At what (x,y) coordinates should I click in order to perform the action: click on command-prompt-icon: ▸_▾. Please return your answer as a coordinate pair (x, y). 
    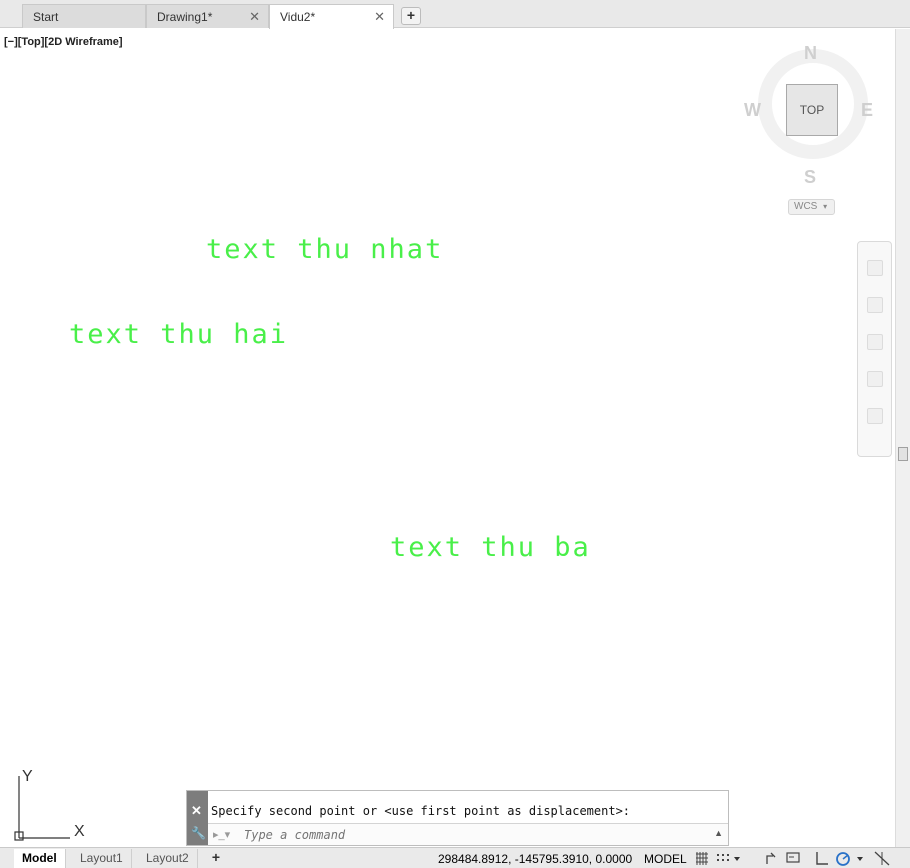
    Looking at the image, I should click on (221, 834).